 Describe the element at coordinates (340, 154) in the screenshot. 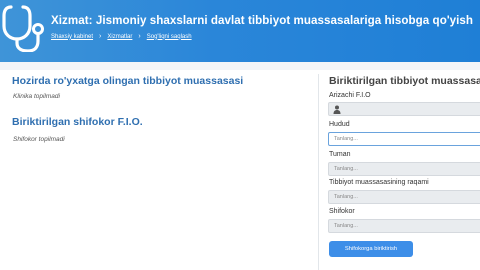

I see `district-label: Tuman` at that location.